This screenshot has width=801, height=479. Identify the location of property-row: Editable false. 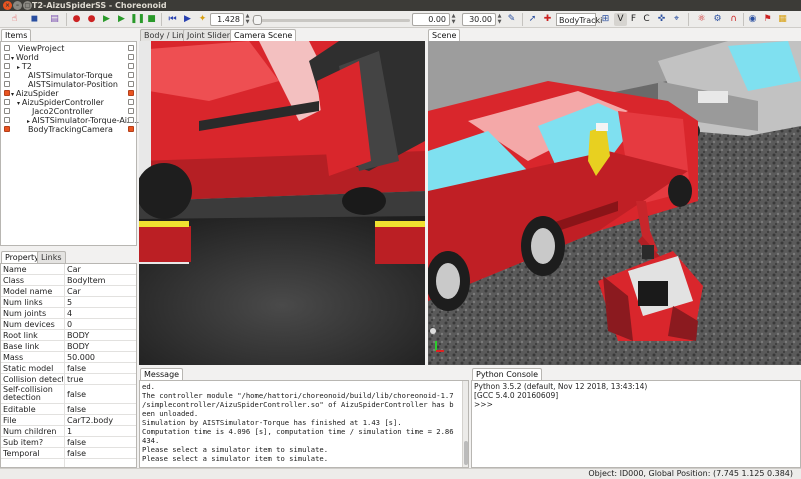
(68, 409).